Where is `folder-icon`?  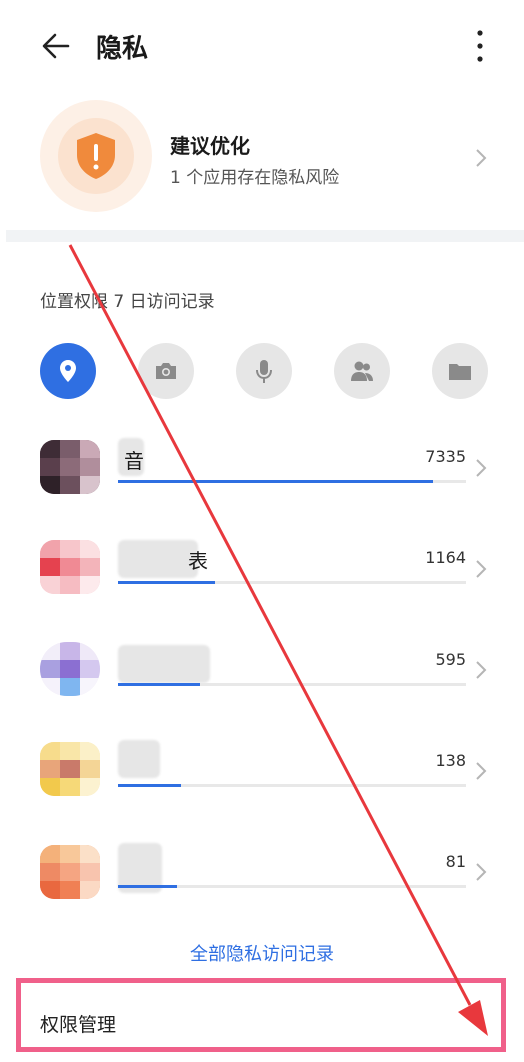 folder-icon is located at coordinates (460, 372).